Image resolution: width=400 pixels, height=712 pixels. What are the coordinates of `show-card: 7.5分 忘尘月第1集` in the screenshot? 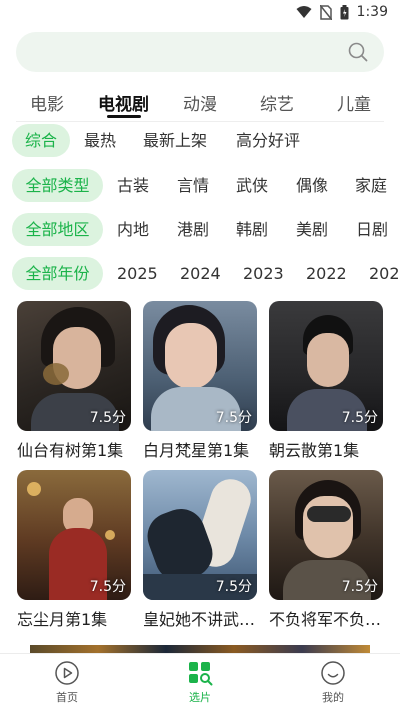 It's located at (74, 550).